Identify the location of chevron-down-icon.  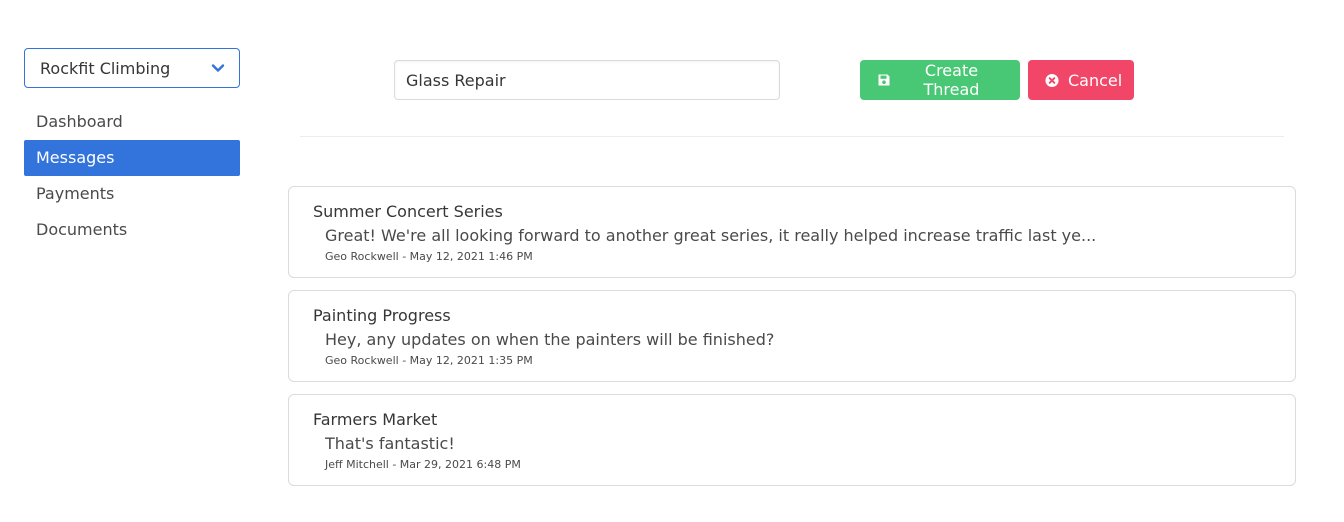
(218, 68).